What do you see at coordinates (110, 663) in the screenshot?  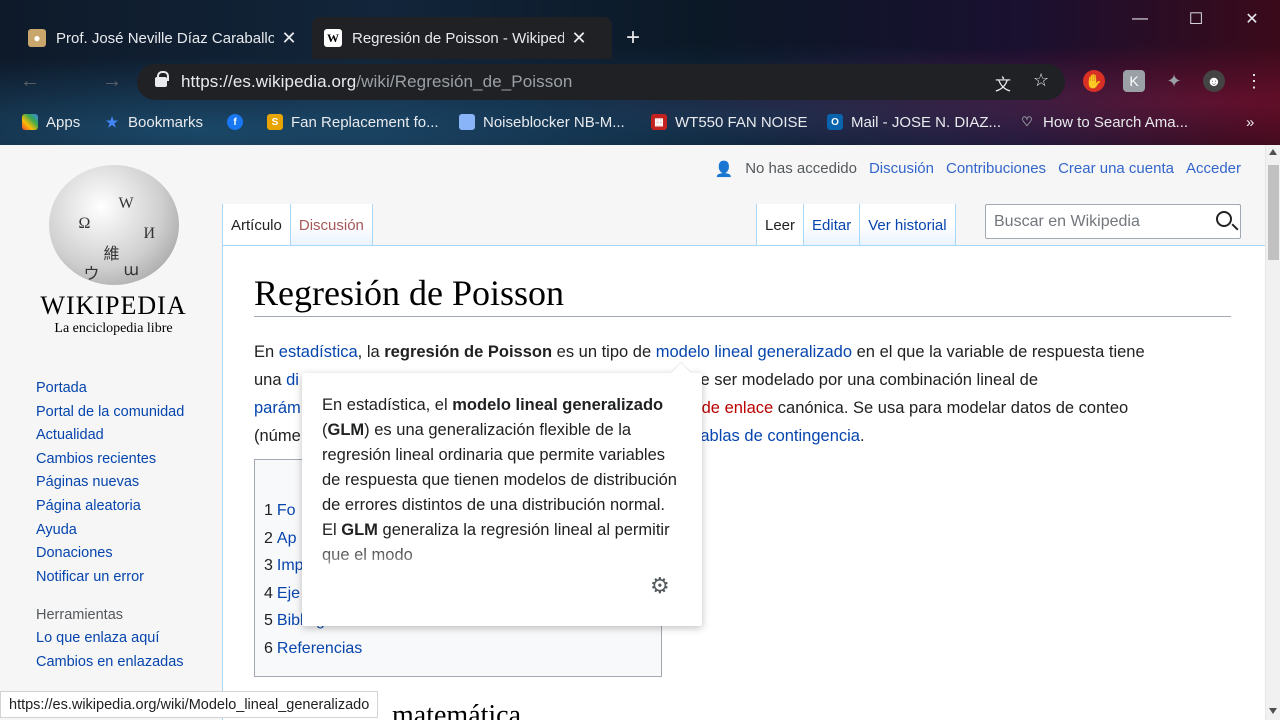 I see `sidebar-item-cambios-enlazadas: Cambios en enlazadas` at bounding box center [110, 663].